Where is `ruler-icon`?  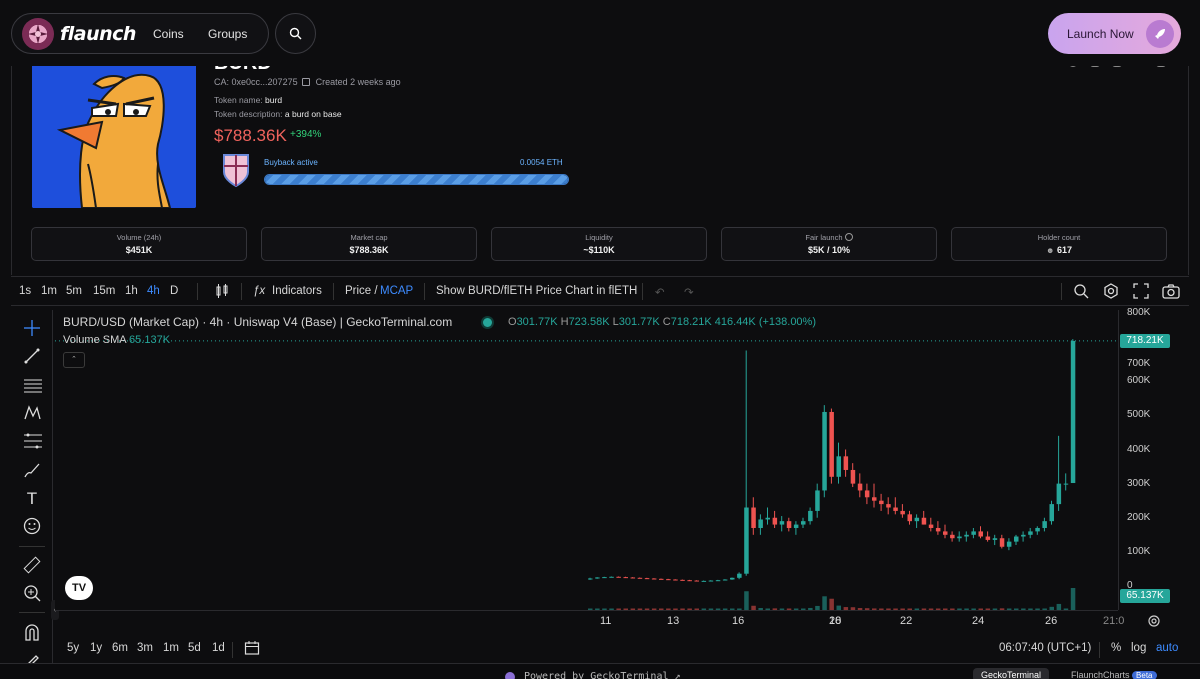
ruler-icon is located at coordinates (32, 565).